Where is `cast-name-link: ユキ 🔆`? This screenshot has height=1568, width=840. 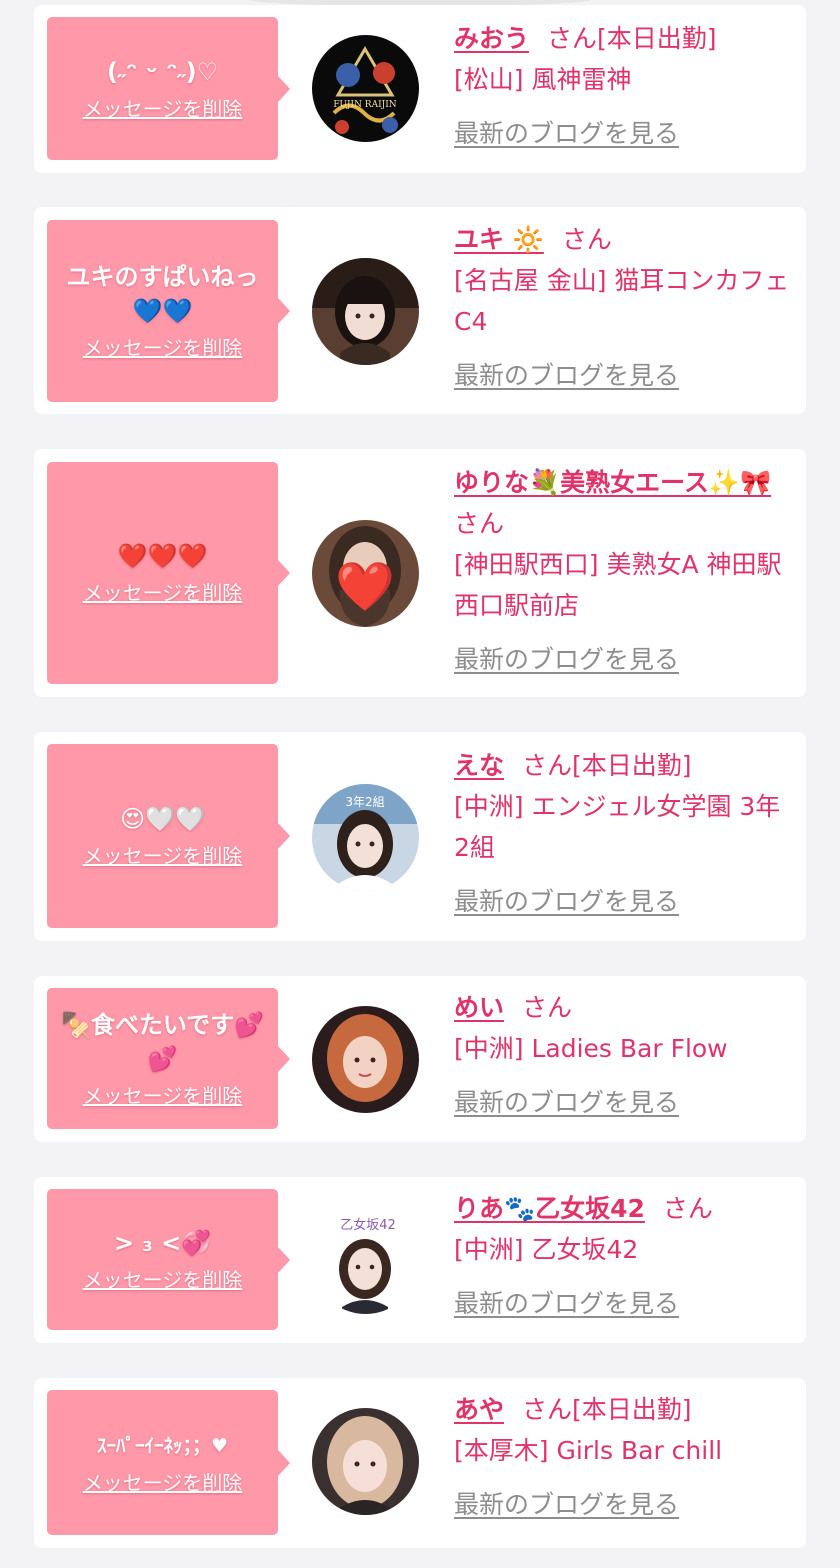 cast-name-link: ユキ 🔆 is located at coordinates (499, 239).